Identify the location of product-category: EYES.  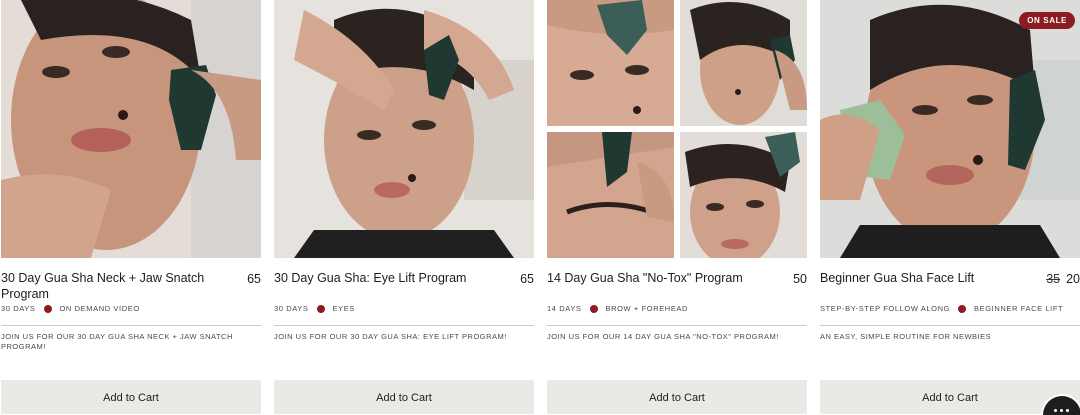
(343, 308).